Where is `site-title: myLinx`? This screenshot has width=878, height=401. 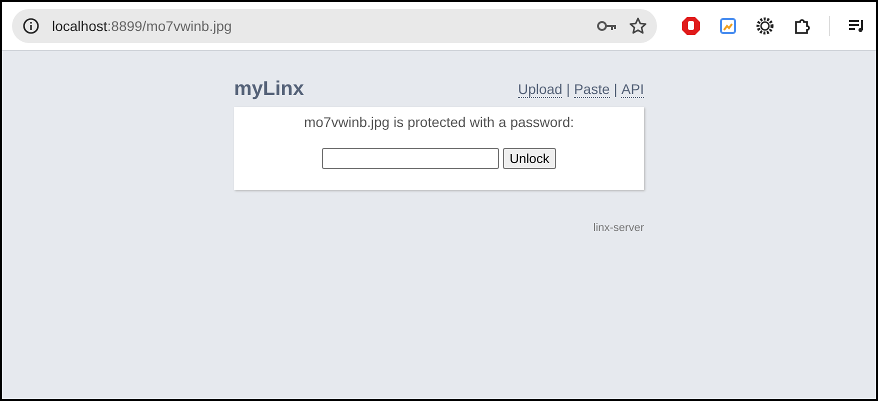
site-title: myLinx is located at coordinates (269, 89).